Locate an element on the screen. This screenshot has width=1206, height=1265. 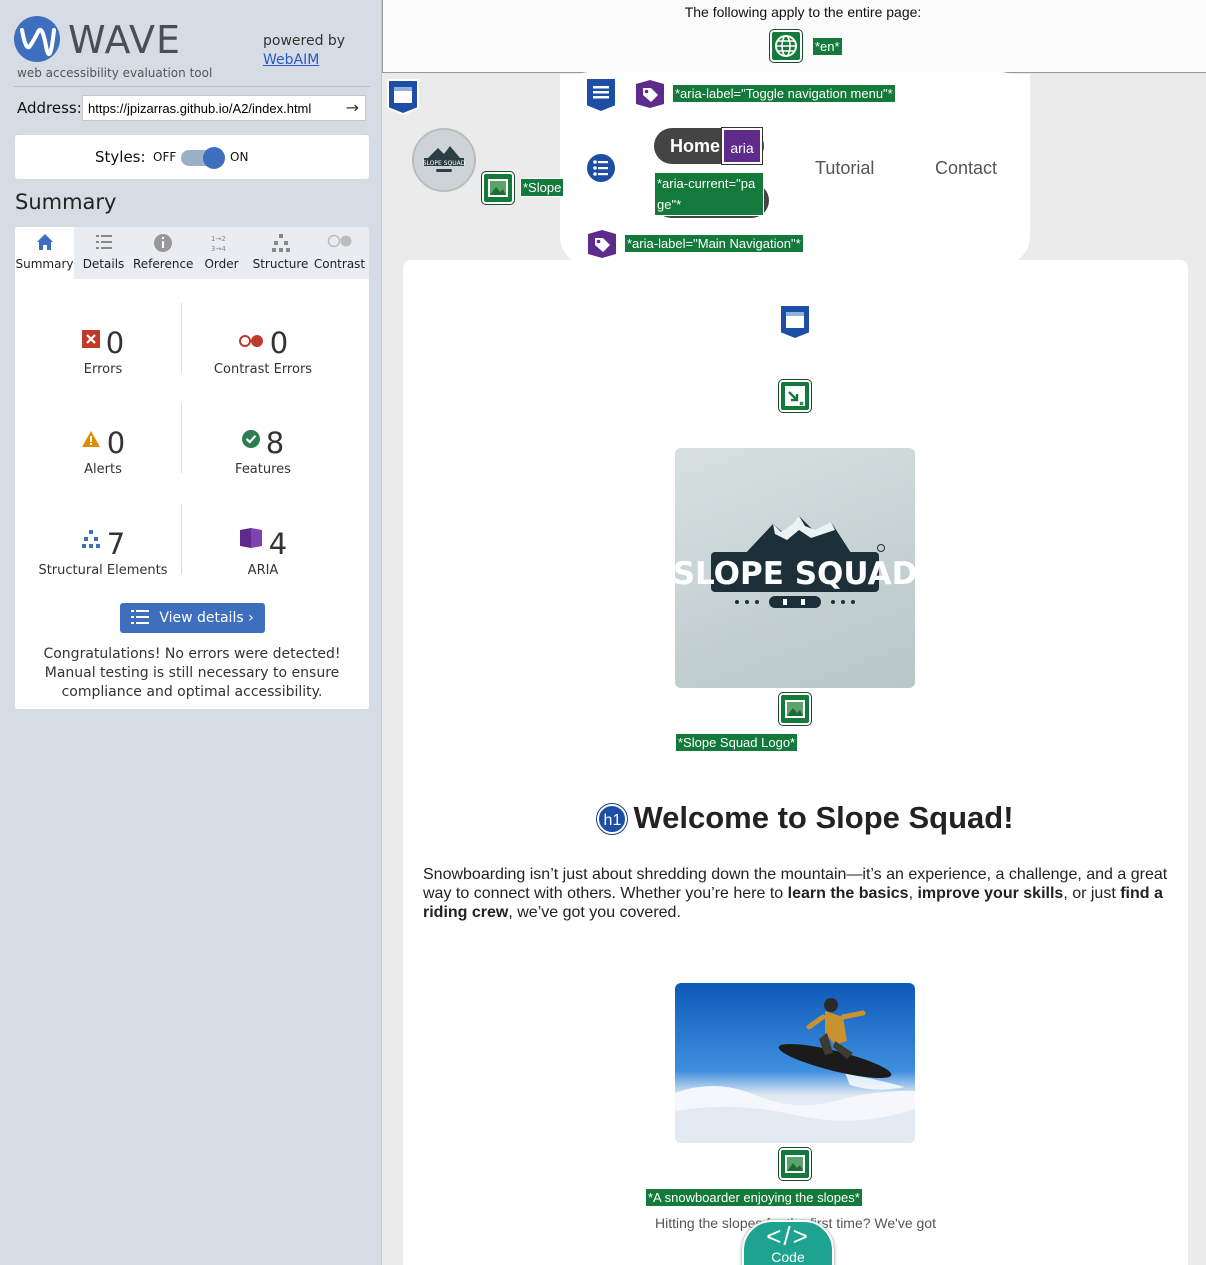
errors-label: Errors is located at coordinates (103, 369).